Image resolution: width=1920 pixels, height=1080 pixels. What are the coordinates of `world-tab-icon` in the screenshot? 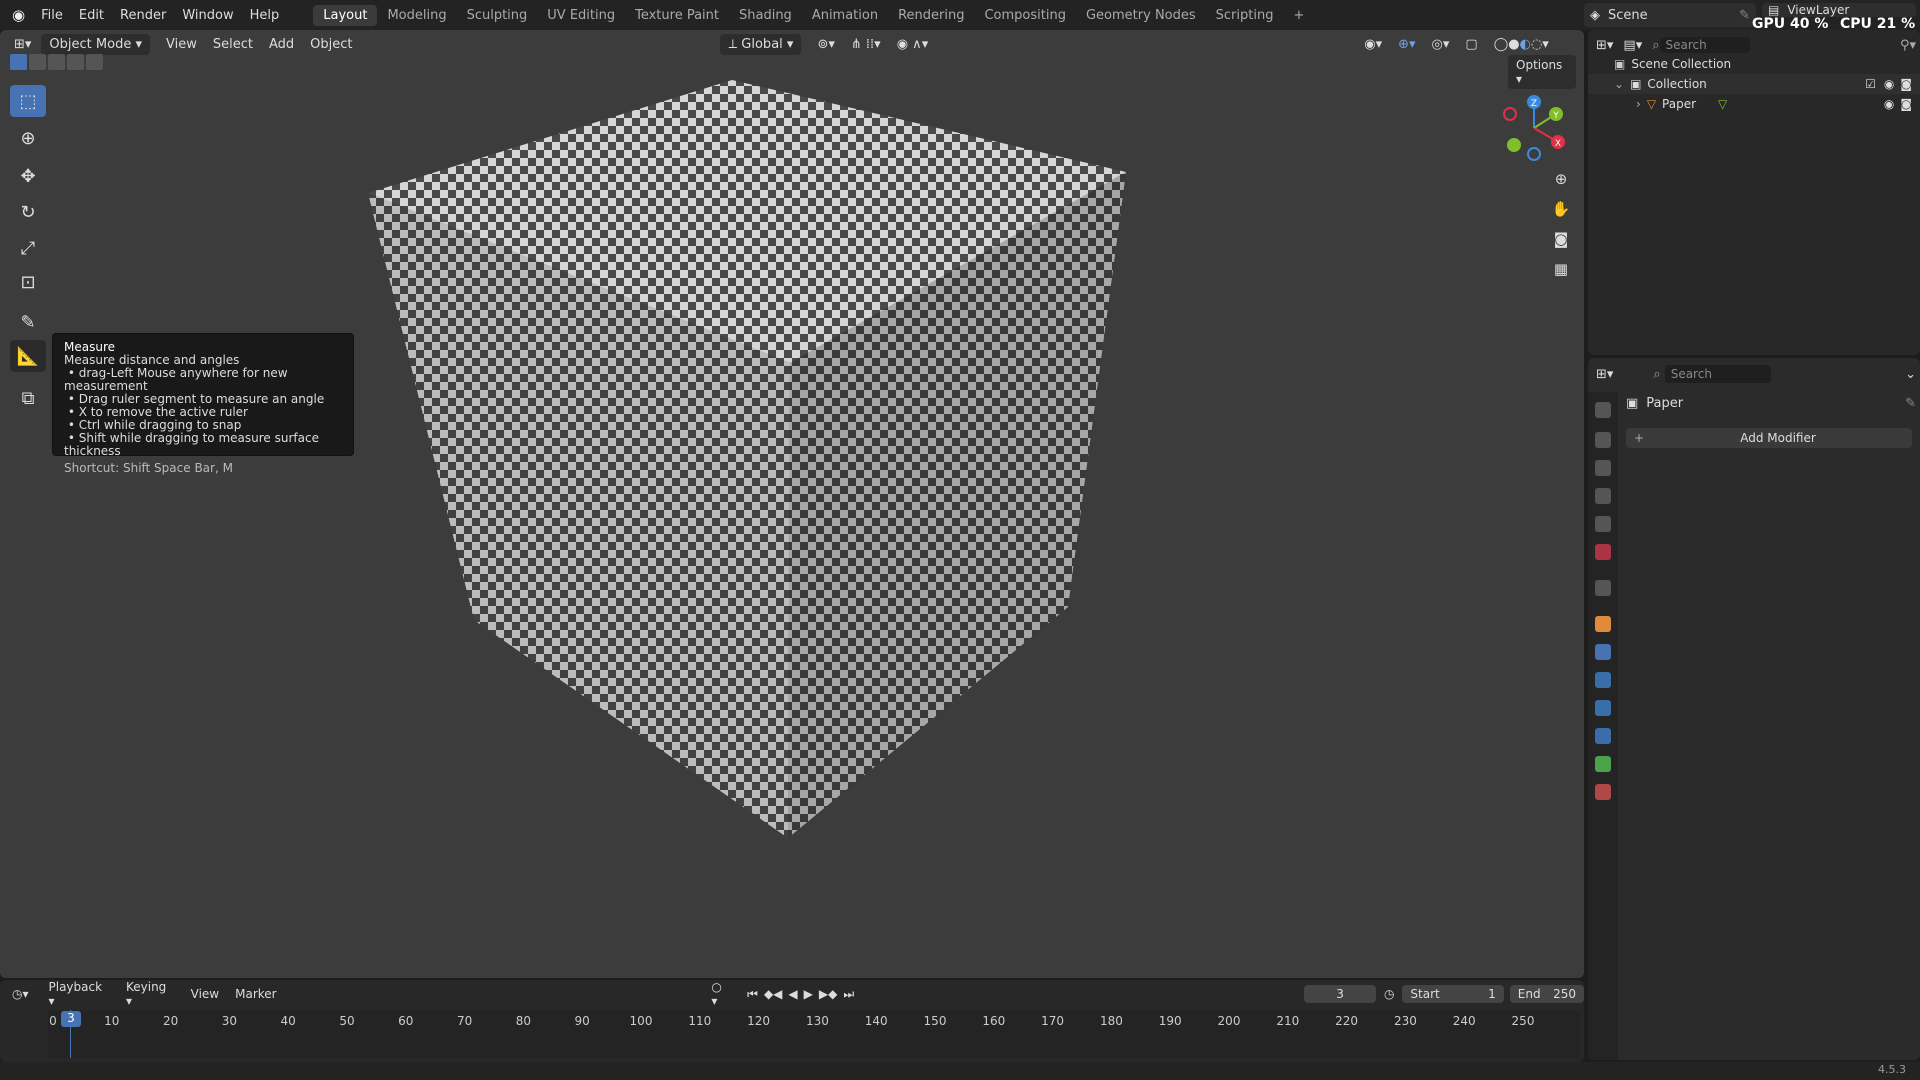 It's located at (1603, 552).